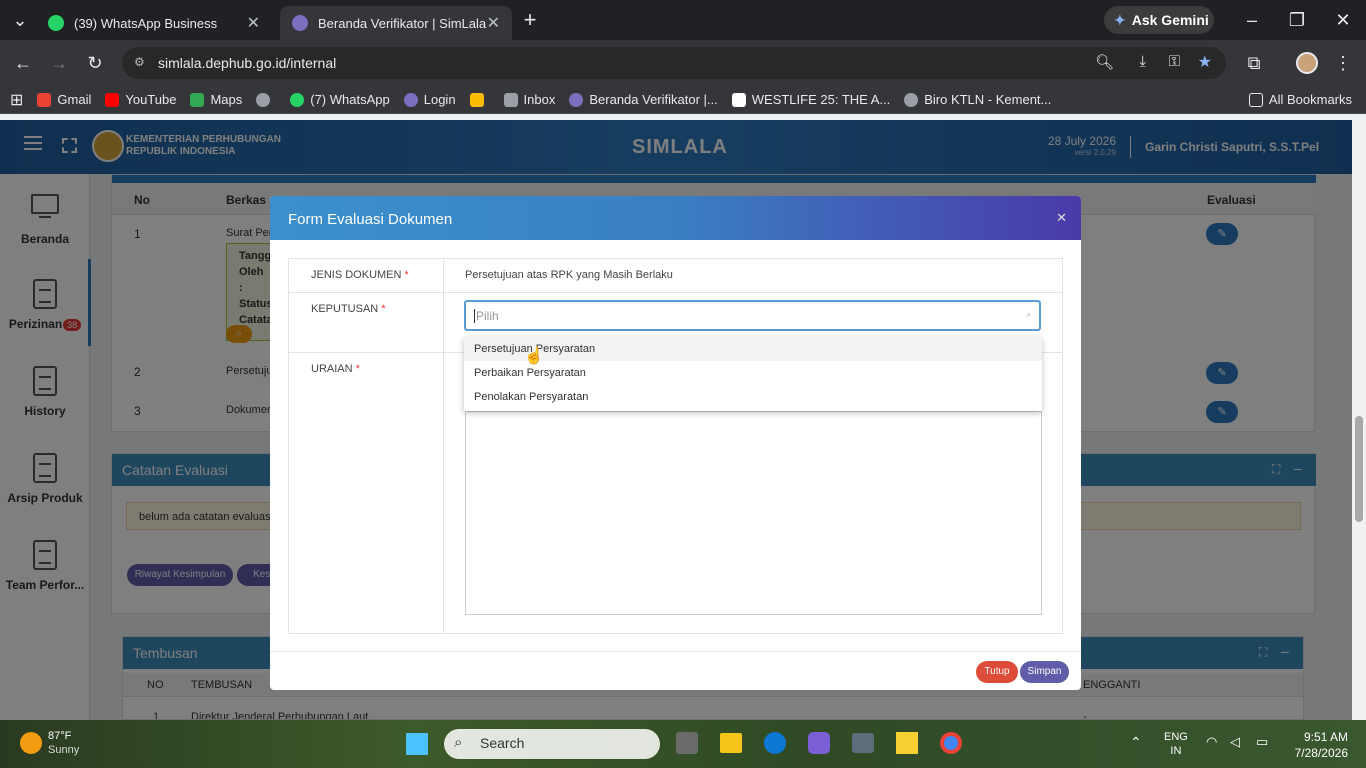 The height and width of the screenshot is (768, 1366). What do you see at coordinates (146, 23) in the screenshot?
I see `tab-title: (39) WhatsApp Business` at bounding box center [146, 23].